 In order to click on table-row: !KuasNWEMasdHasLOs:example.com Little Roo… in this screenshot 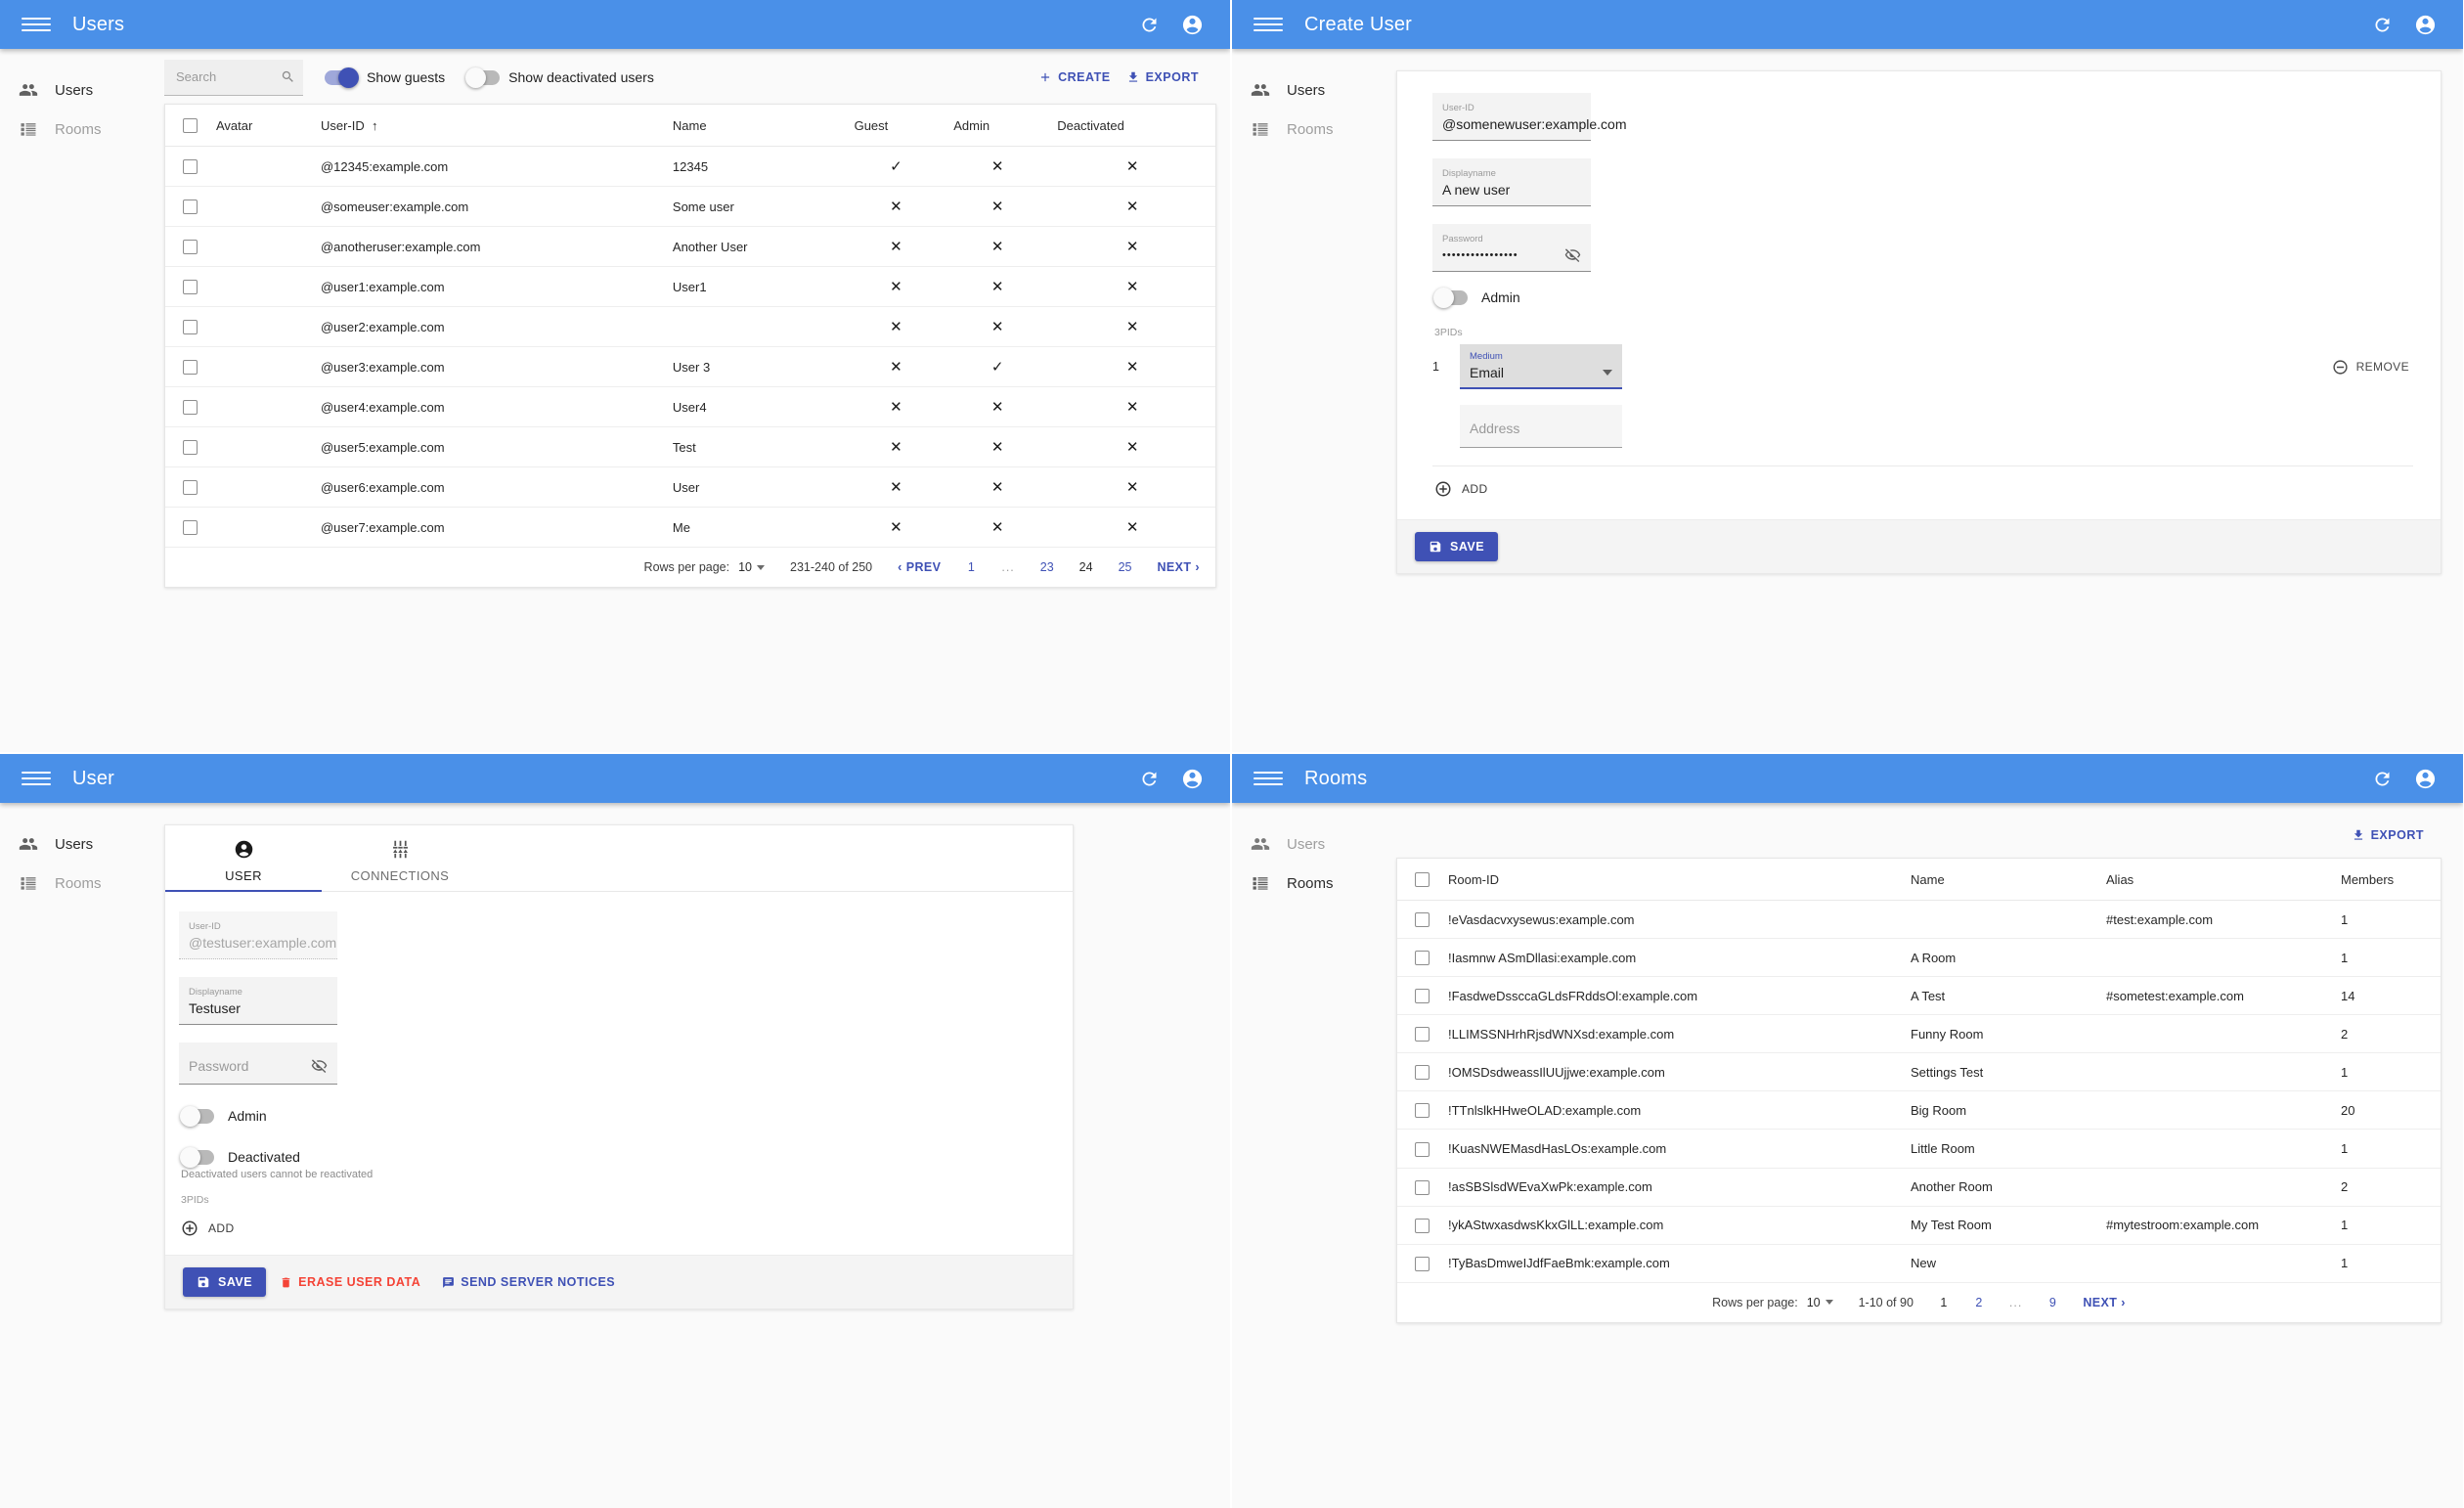, I will do `click(1919, 1149)`.